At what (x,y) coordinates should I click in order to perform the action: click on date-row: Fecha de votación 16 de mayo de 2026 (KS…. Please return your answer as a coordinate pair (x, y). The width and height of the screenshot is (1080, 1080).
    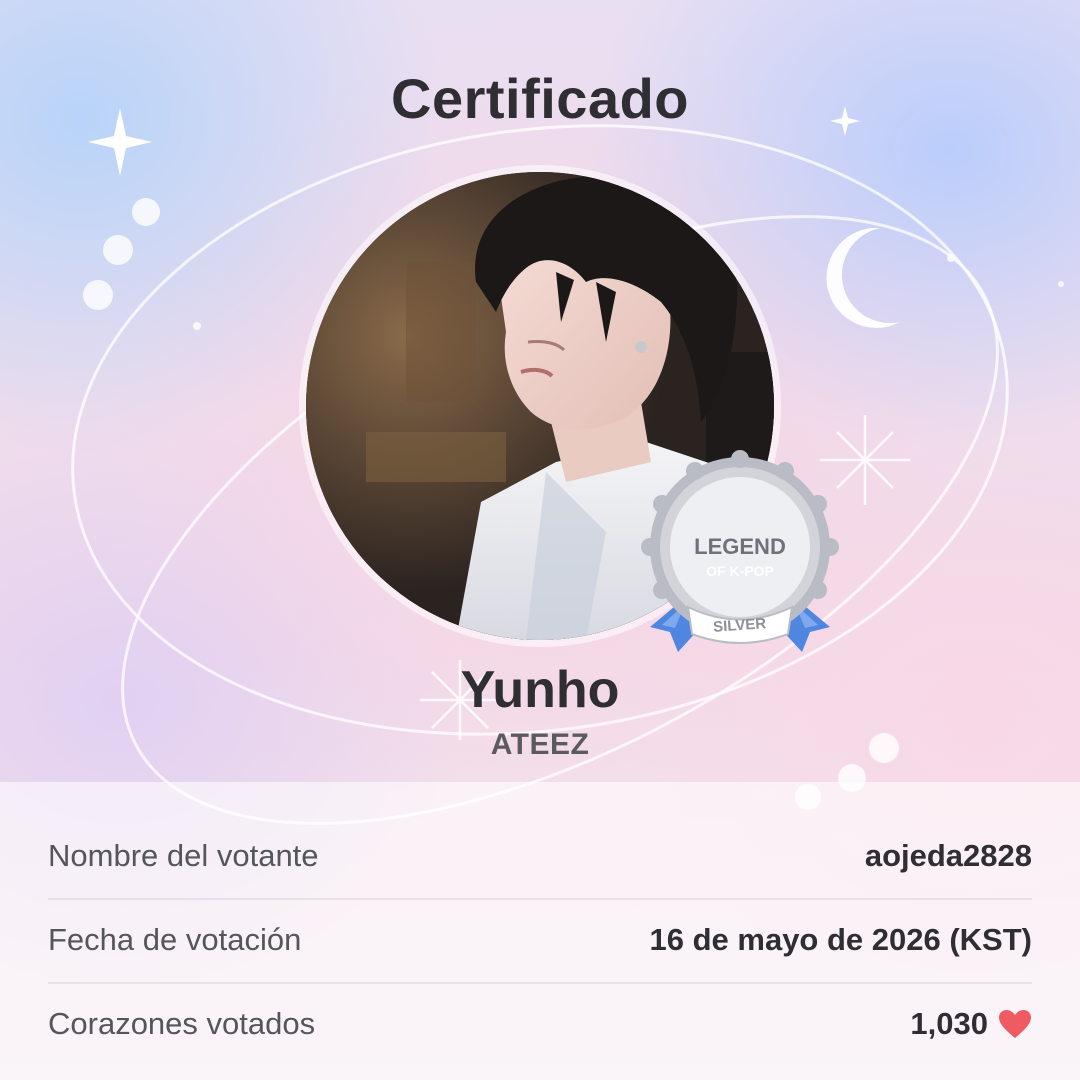
    Looking at the image, I should click on (540, 941).